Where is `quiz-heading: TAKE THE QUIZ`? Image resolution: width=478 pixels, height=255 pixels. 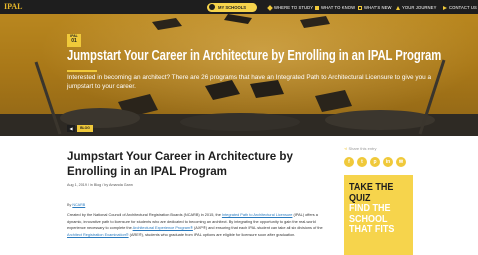
quiz-heading: TAKE THE QUIZ is located at coordinates (371, 193).